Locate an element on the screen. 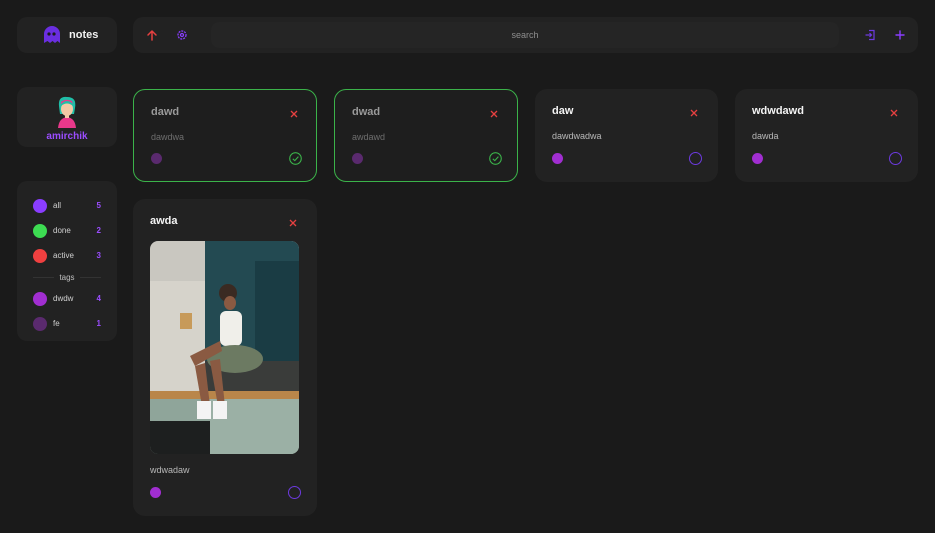  filter-done: done 2 is located at coordinates (67, 230).